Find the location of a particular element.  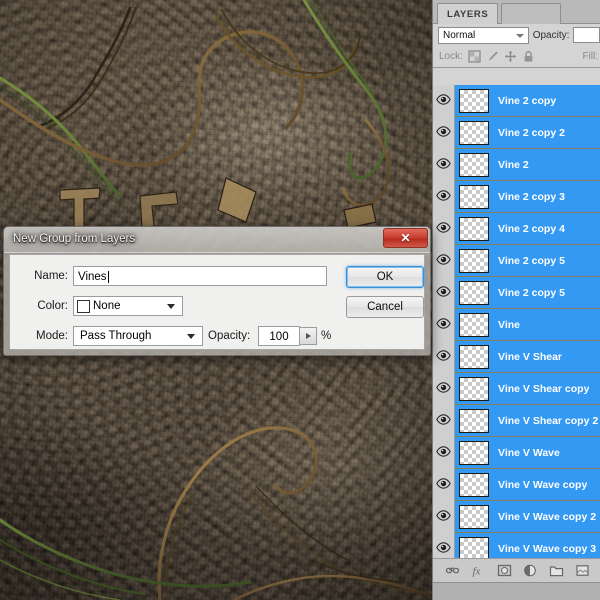

new-layer-icon is located at coordinates (582, 570).